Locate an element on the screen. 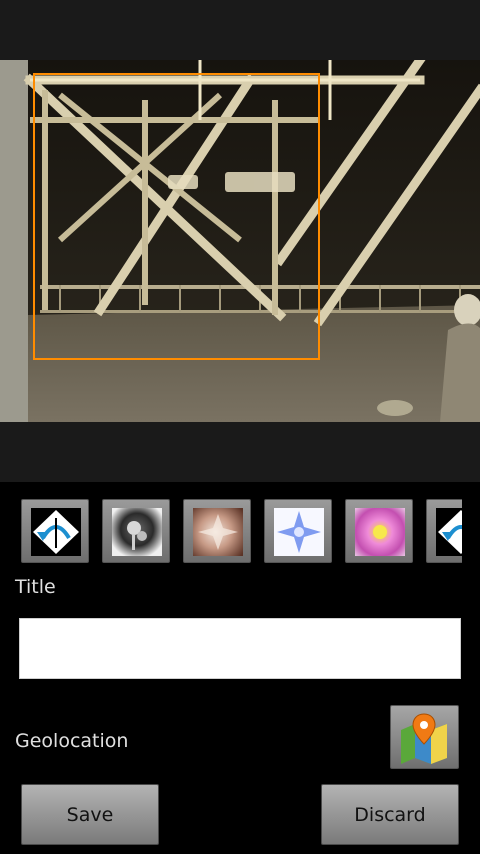 This screenshot has width=480, height=854. filter-thumb-vivid is located at coordinates (379, 531).